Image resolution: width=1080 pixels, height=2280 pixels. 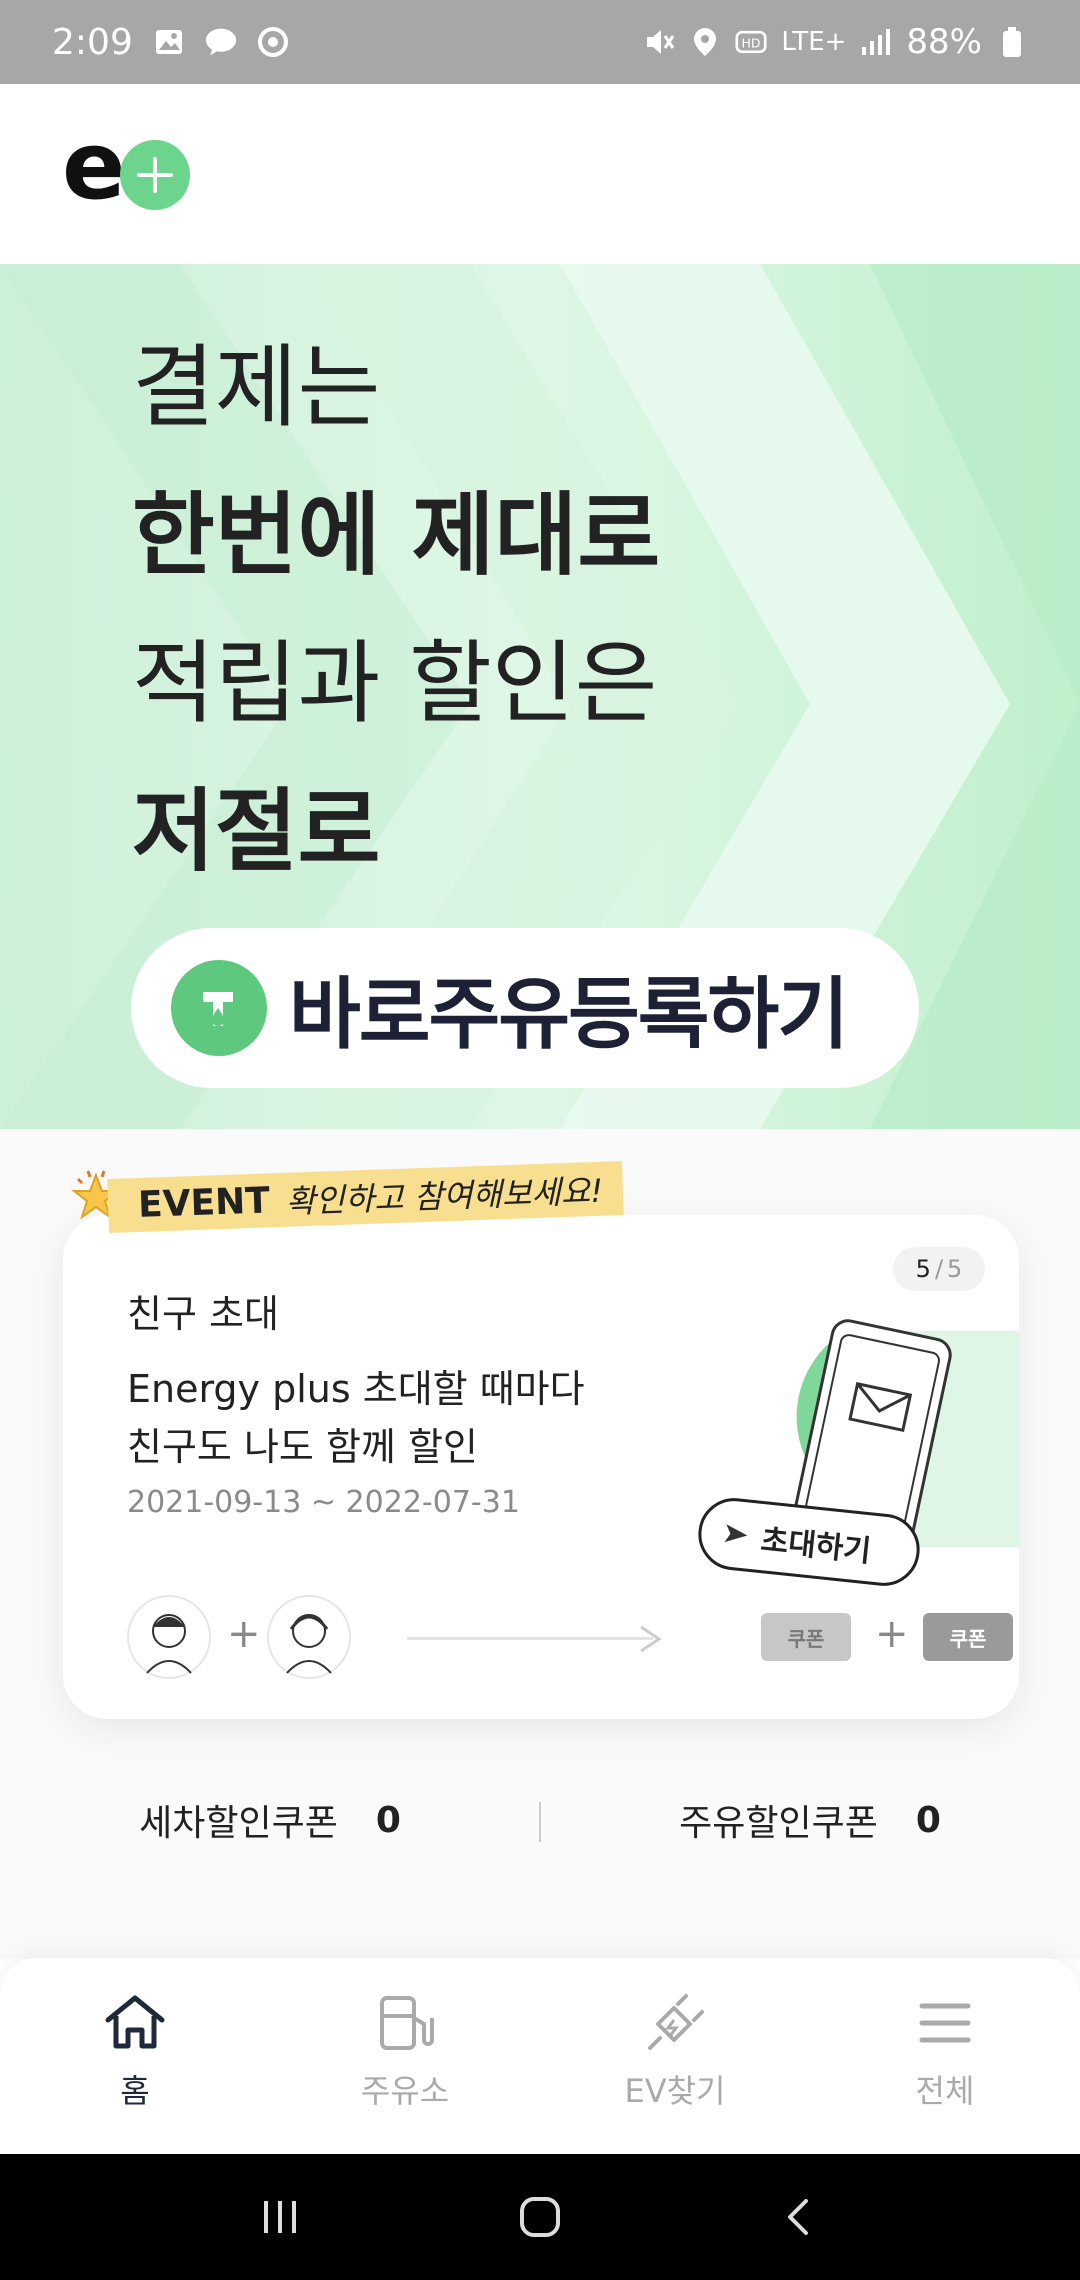 What do you see at coordinates (405, 2091) in the screenshot?
I see `nav-label-gas-station: 주유소` at bounding box center [405, 2091].